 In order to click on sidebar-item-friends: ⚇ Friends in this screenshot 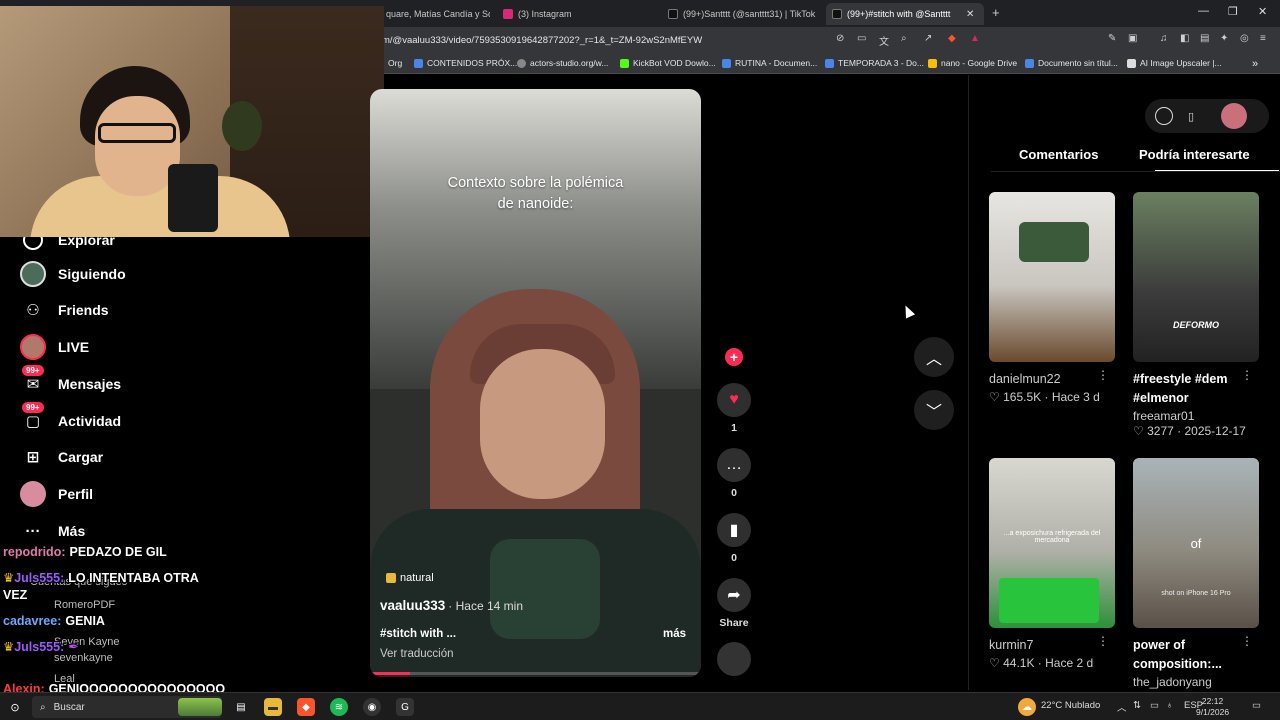, I will do `click(64, 310)`.